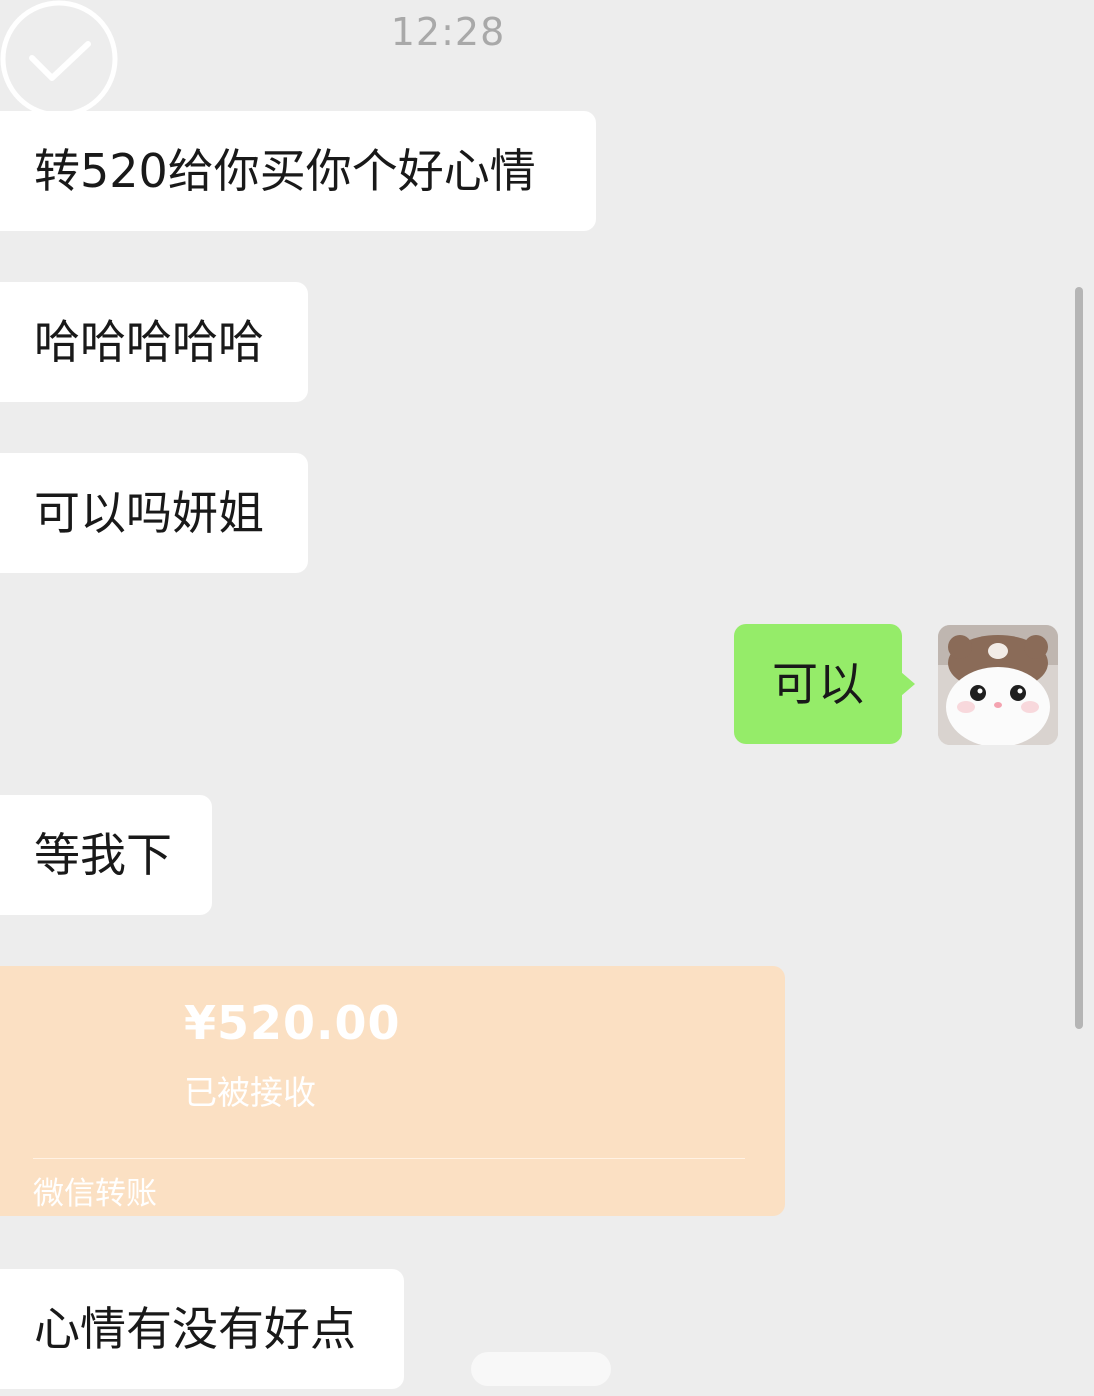 The height and width of the screenshot is (1396, 1094). Describe the element at coordinates (195, 1329) in the screenshot. I see `message-text: 心情有没有好点` at that location.